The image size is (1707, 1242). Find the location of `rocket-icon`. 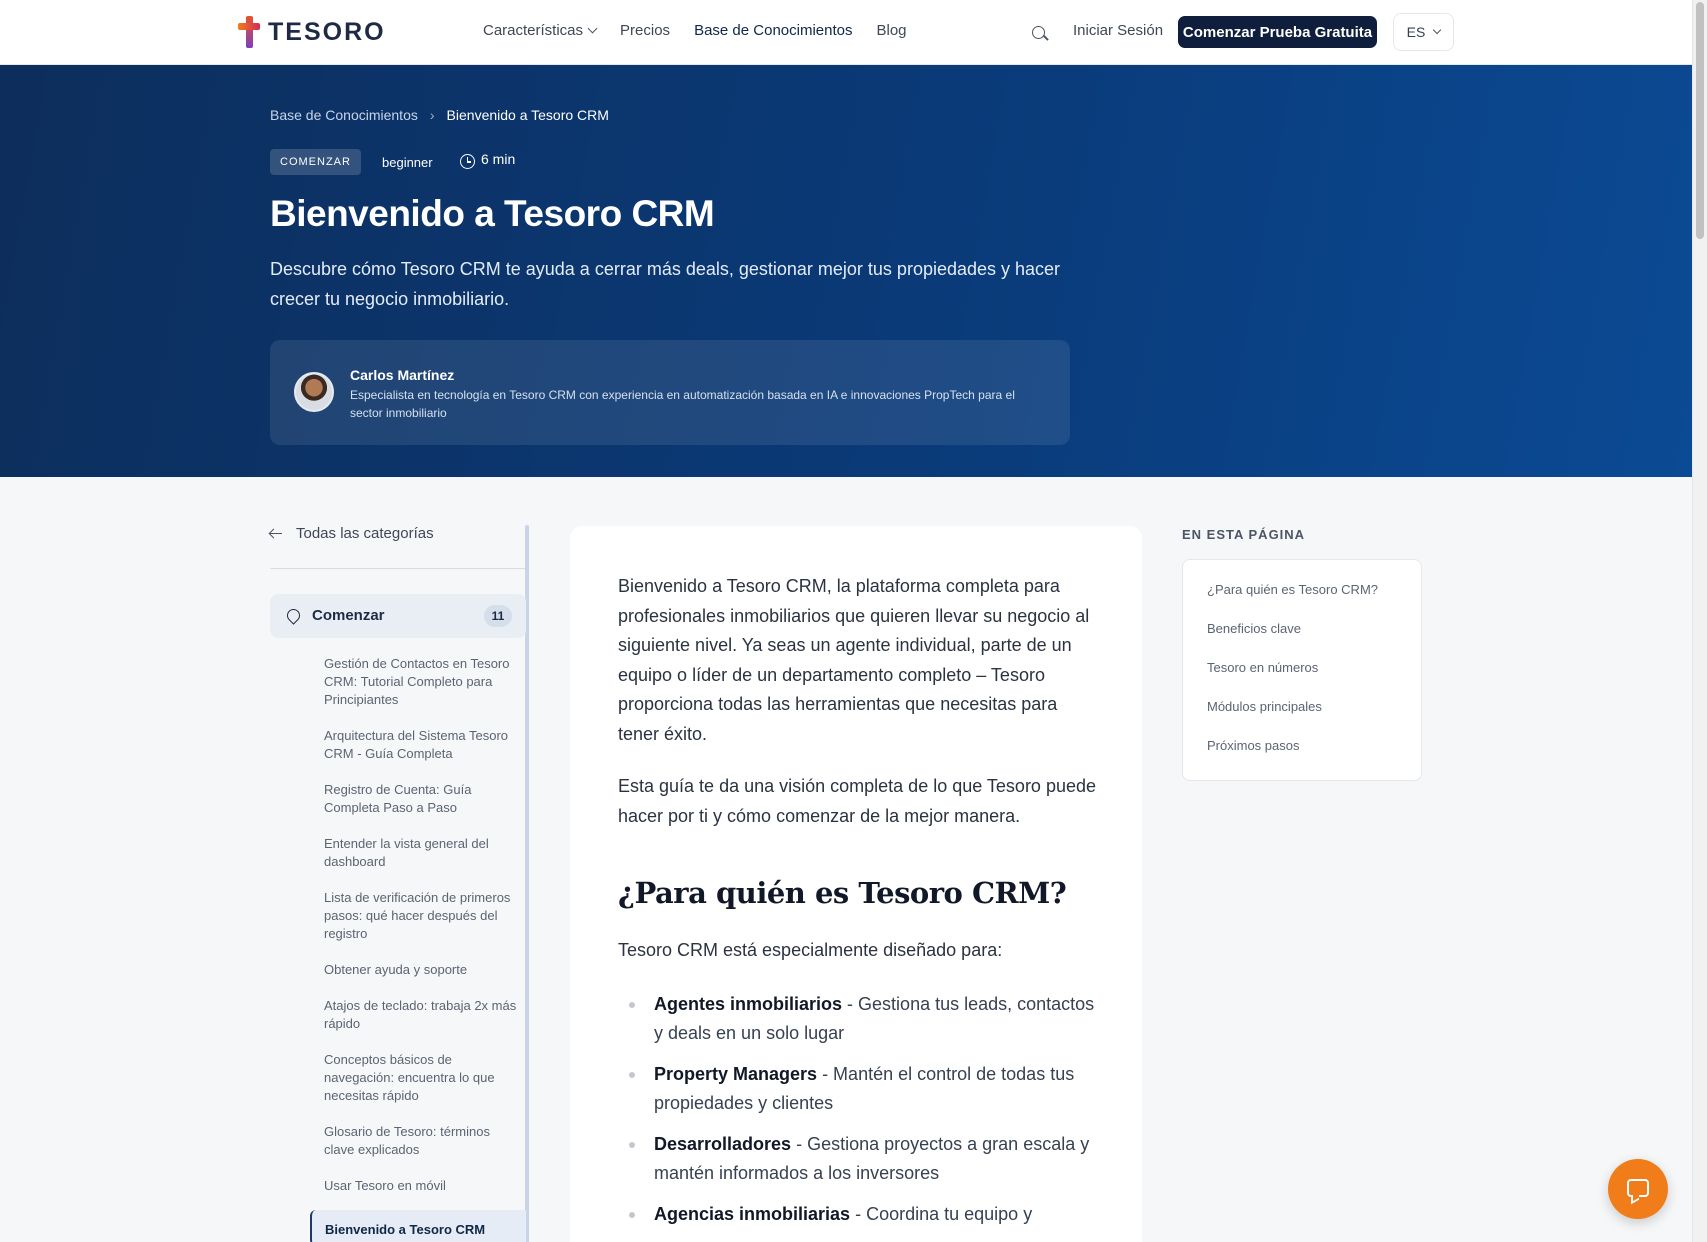

rocket-icon is located at coordinates (293, 615).